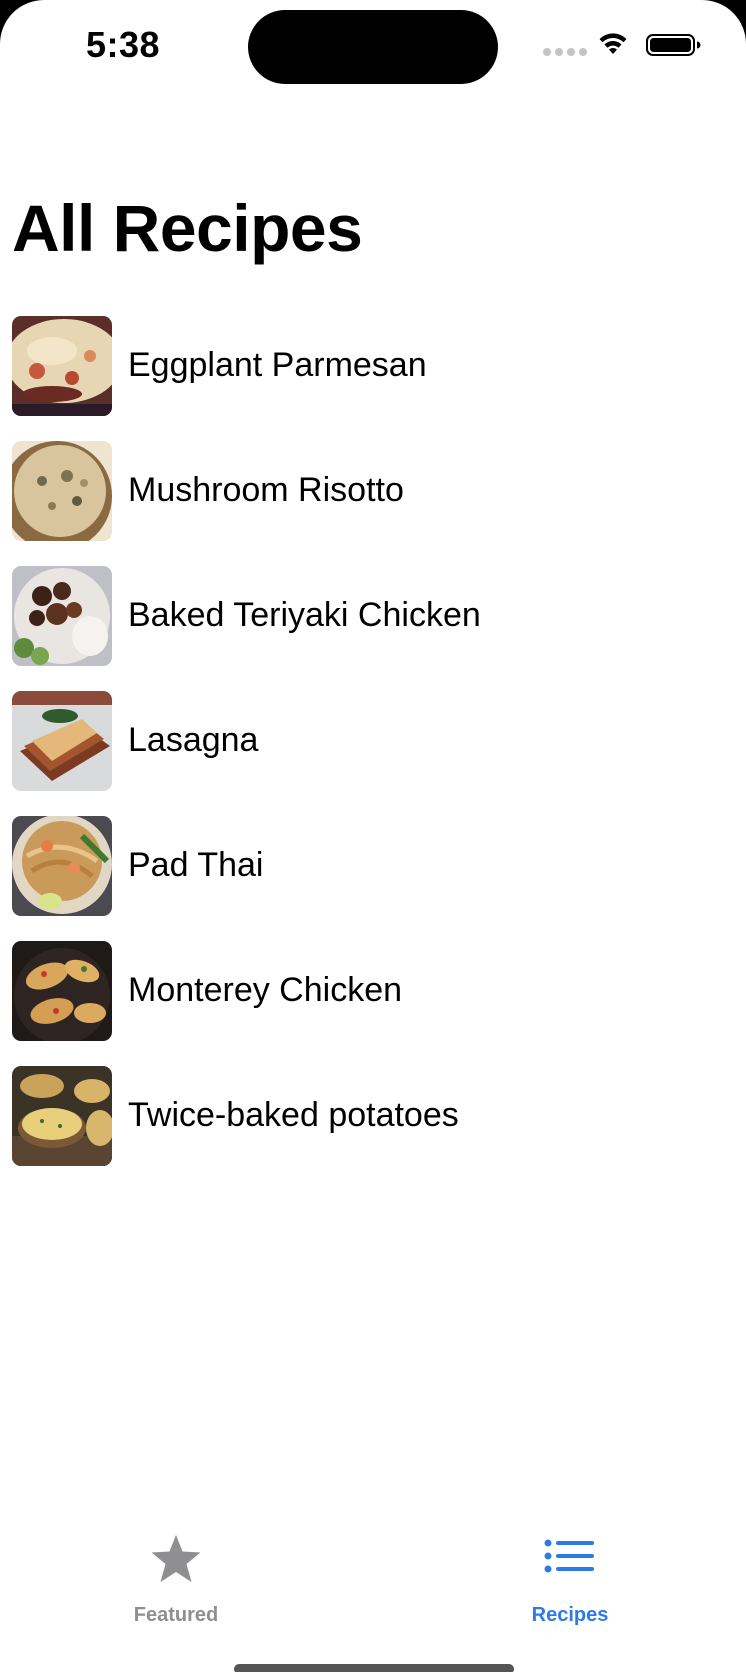 This screenshot has height=1672, width=746. What do you see at coordinates (265, 990) in the screenshot?
I see `recipe-name: Monterey Chicken` at bounding box center [265, 990].